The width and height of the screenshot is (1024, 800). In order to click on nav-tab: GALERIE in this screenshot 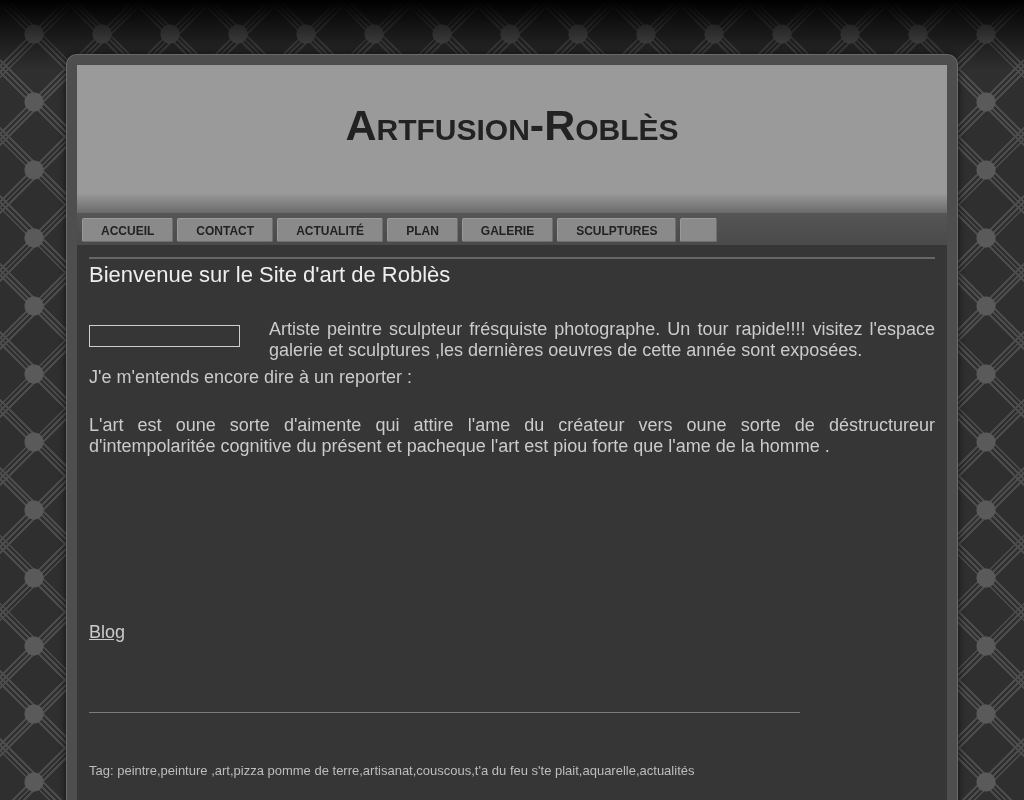, I will do `click(507, 230)`.